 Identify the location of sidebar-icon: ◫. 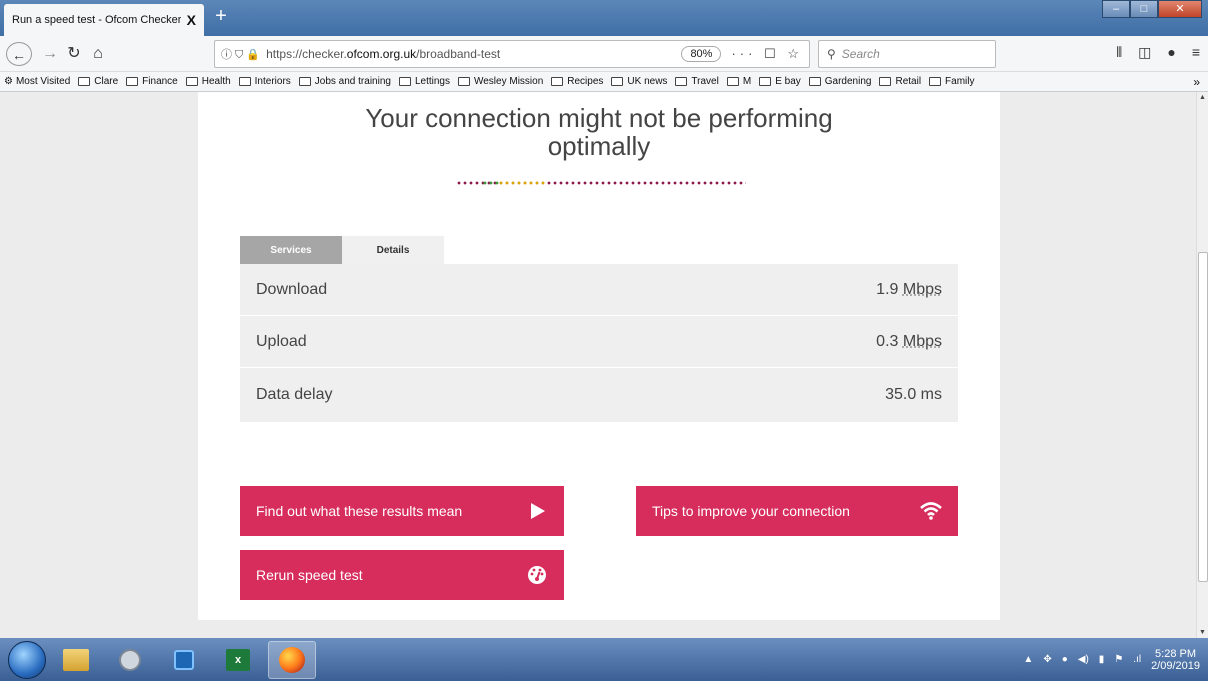
(1144, 52).